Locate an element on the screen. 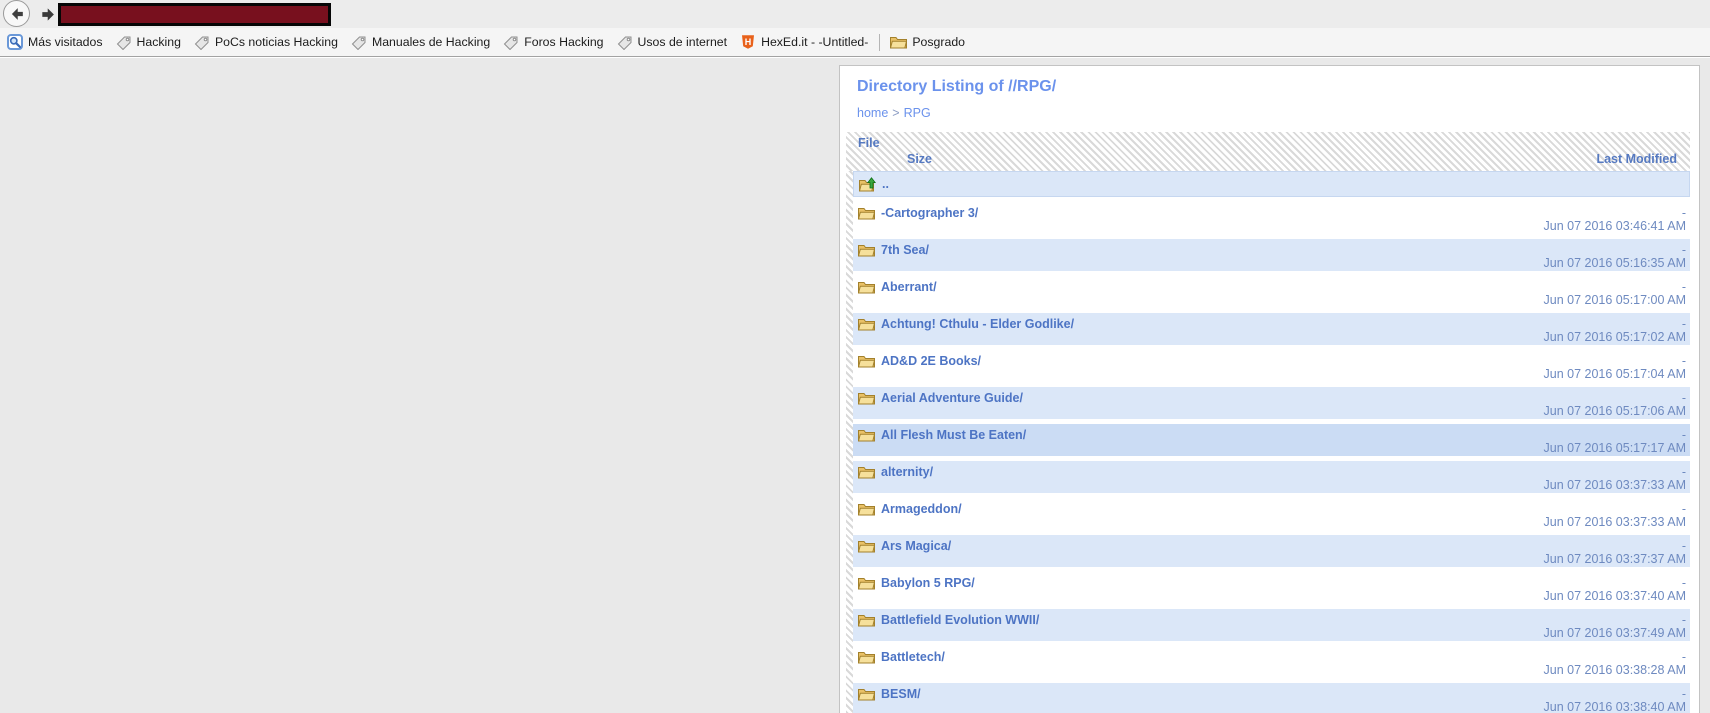 This screenshot has width=1710, height=713. column-header-last-modified: Last Modified is located at coordinates (1636, 159).